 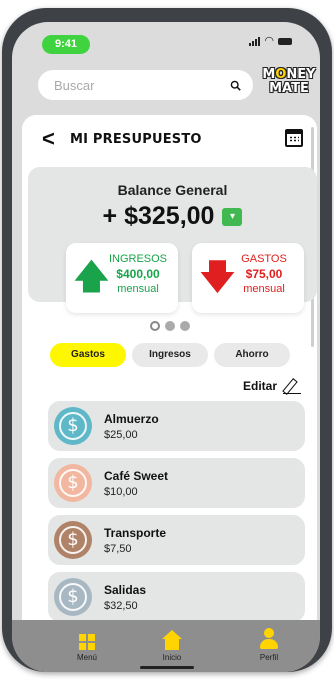 What do you see at coordinates (269, 657) in the screenshot?
I see `nav-label: Perfil` at bounding box center [269, 657].